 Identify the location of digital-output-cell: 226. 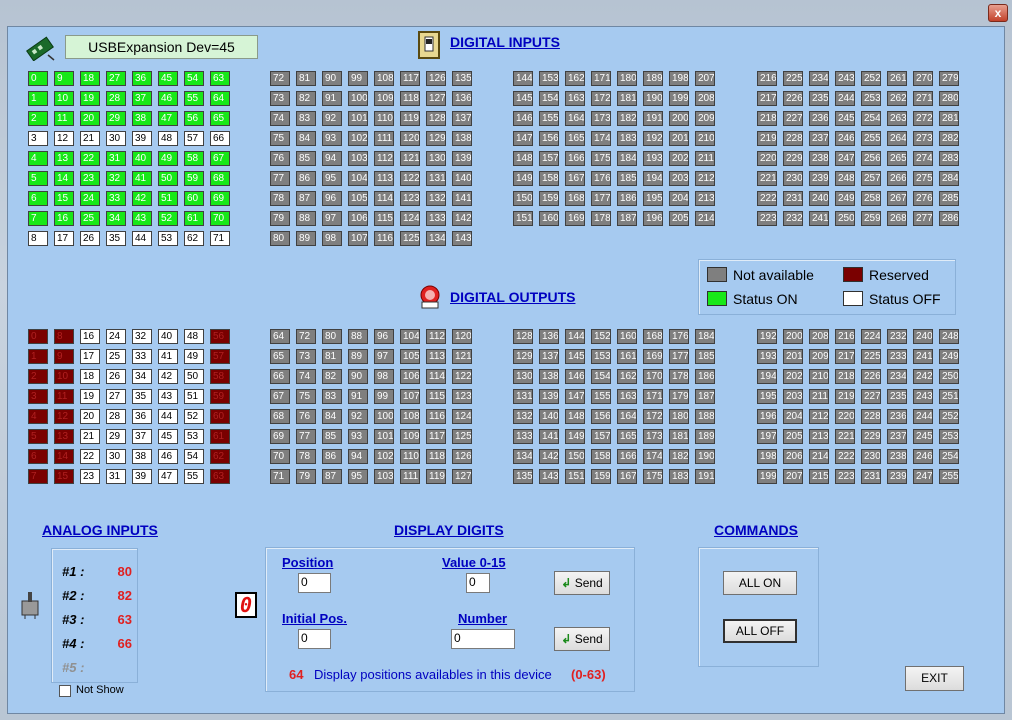
(871, 376).